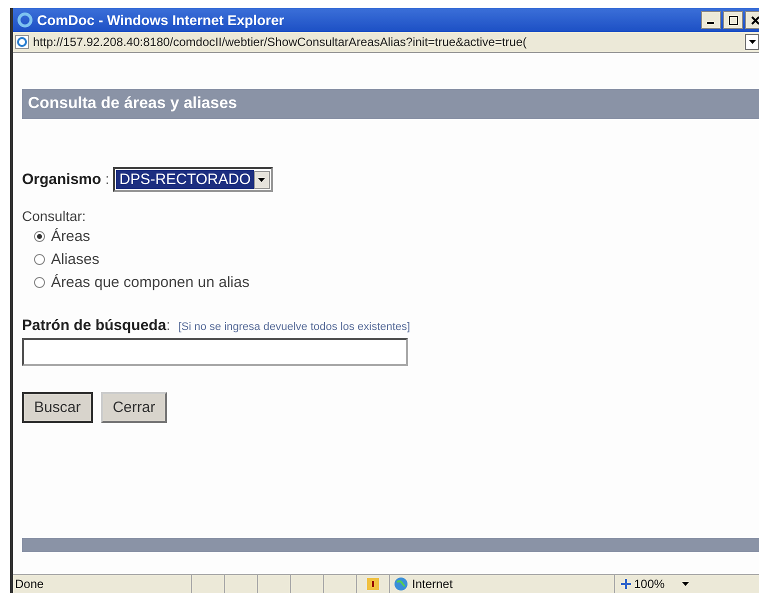  Describe the element at coordinates (432, 584) in the screenshot. I see `zone-text: Internet` at that location.